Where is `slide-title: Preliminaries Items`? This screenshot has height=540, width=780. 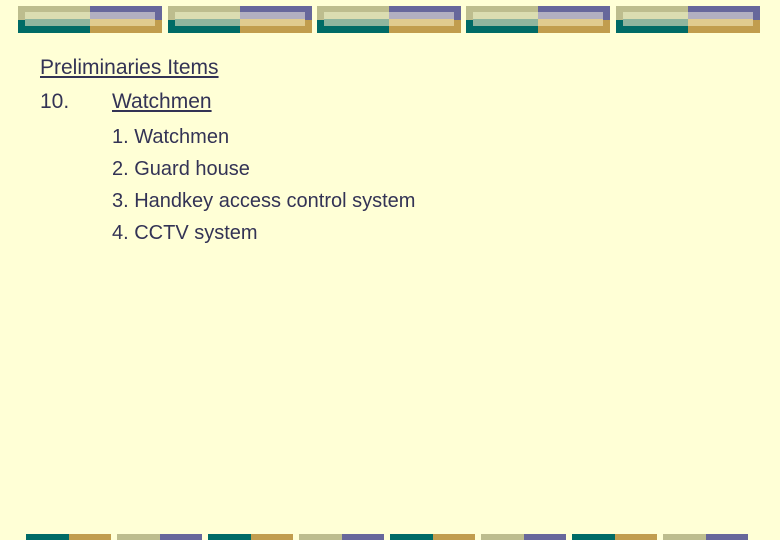
slide-title: Preliminaries Items is located at coordinates (129, 67).